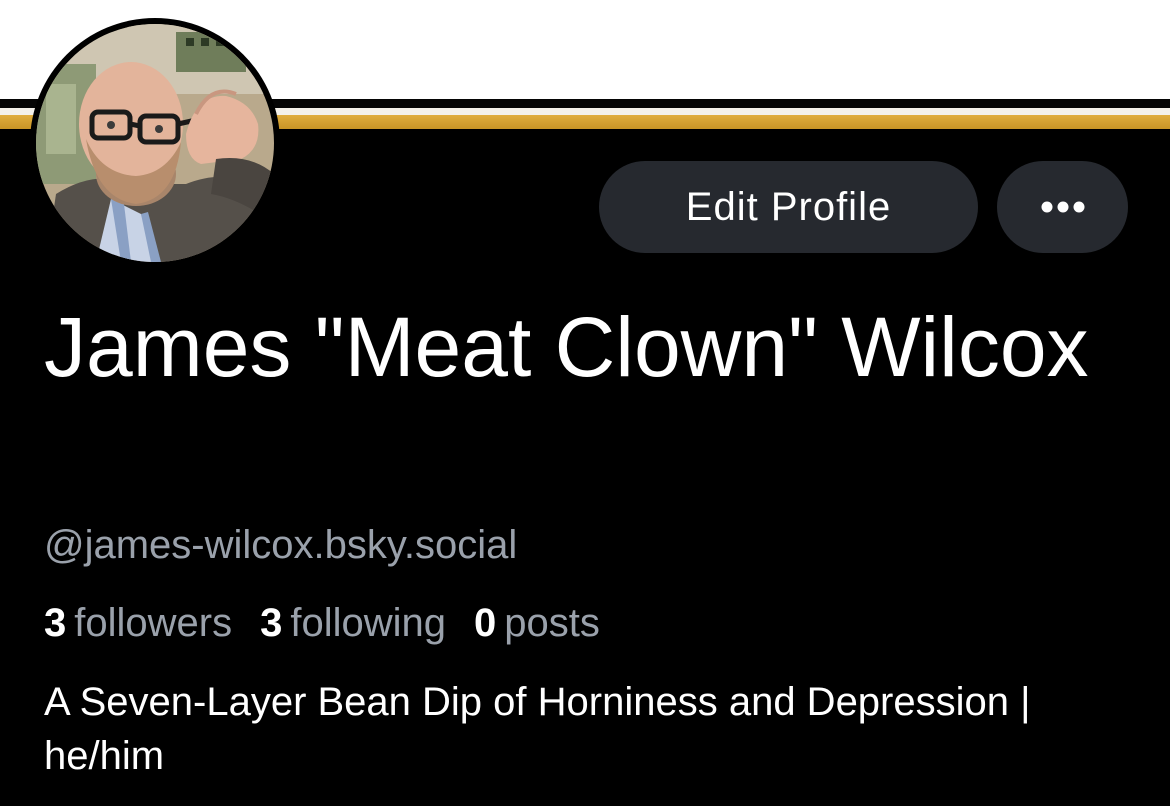 Image resolution: width=1170 pixels, height=806 pixels. Describe the element at coordinates (552, 623) in the screenshot. I see `posts-label: posts` at that location.